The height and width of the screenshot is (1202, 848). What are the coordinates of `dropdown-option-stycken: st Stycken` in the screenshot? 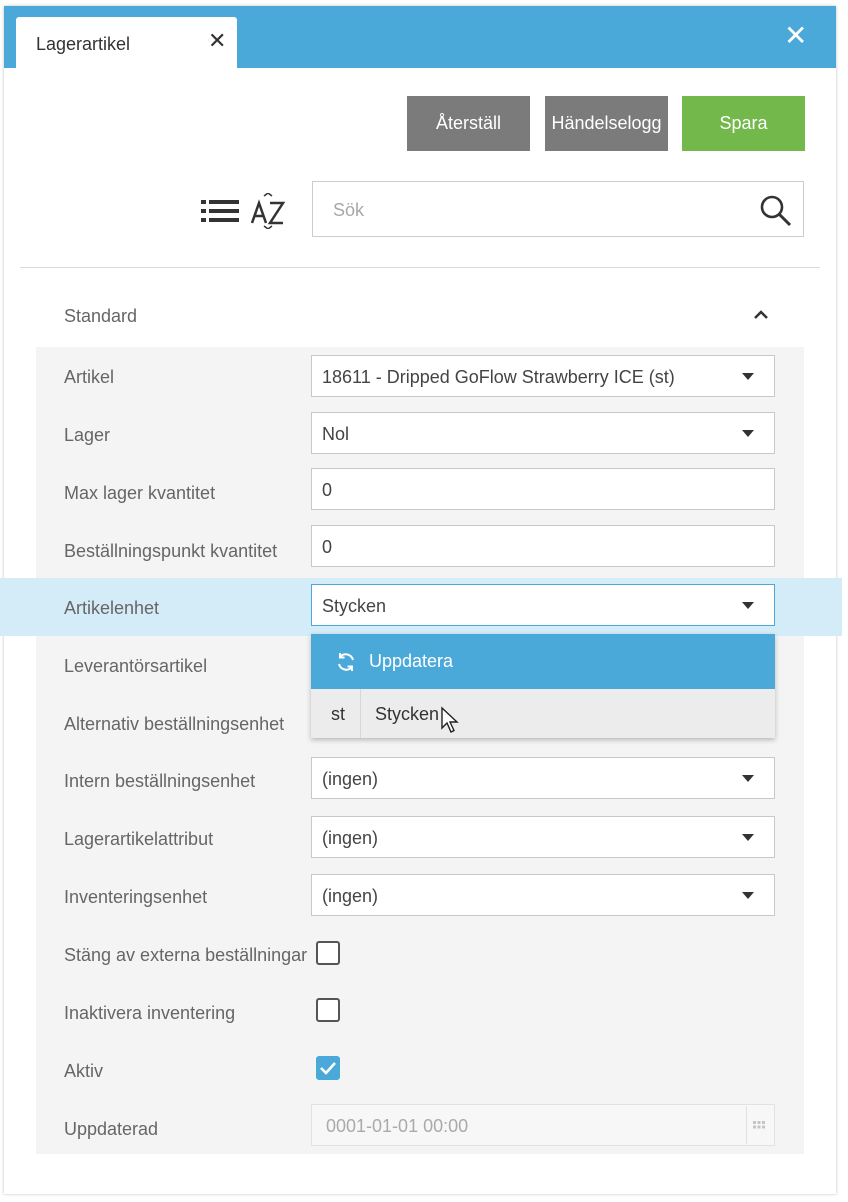 It's located at (543, 713).